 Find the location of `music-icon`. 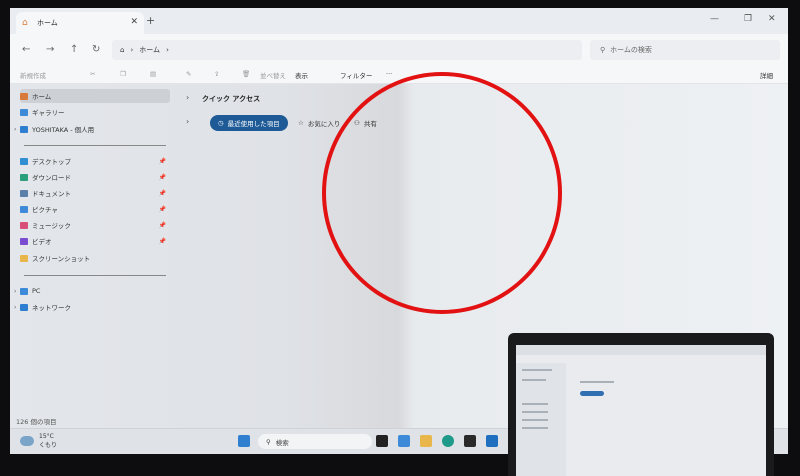

music-icon is located at coordinates (24, 225).